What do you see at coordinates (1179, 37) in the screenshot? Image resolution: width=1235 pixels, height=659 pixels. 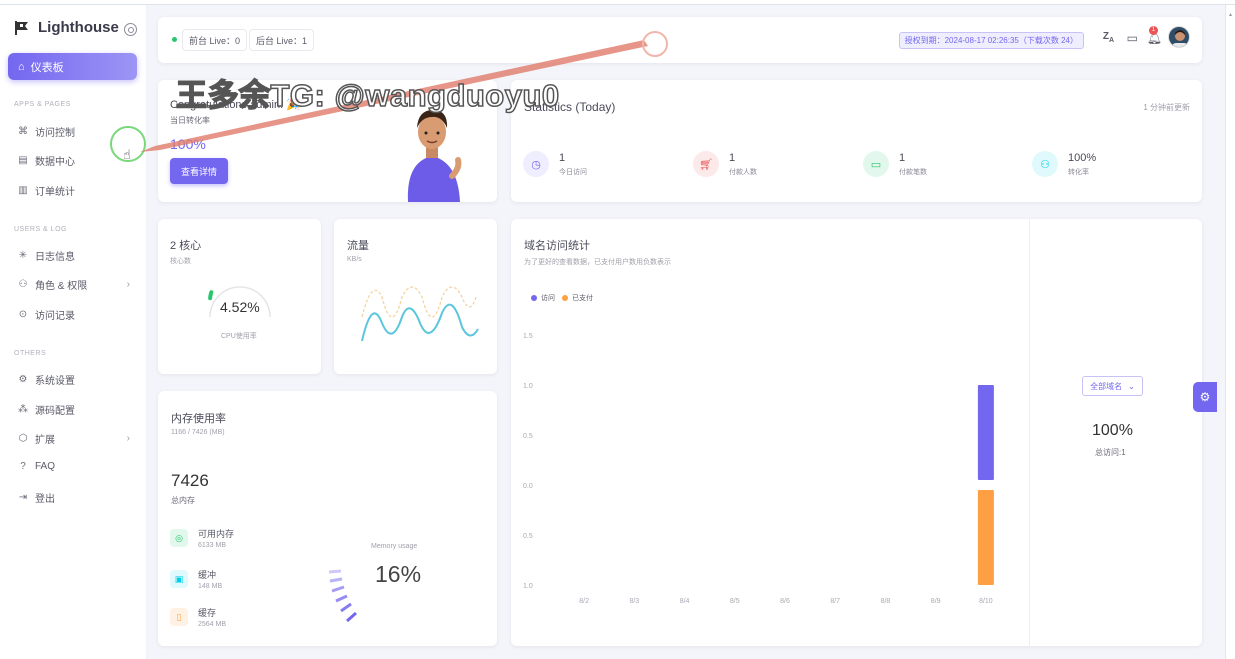 I see `avatar` at bounding box center [1179, 37].